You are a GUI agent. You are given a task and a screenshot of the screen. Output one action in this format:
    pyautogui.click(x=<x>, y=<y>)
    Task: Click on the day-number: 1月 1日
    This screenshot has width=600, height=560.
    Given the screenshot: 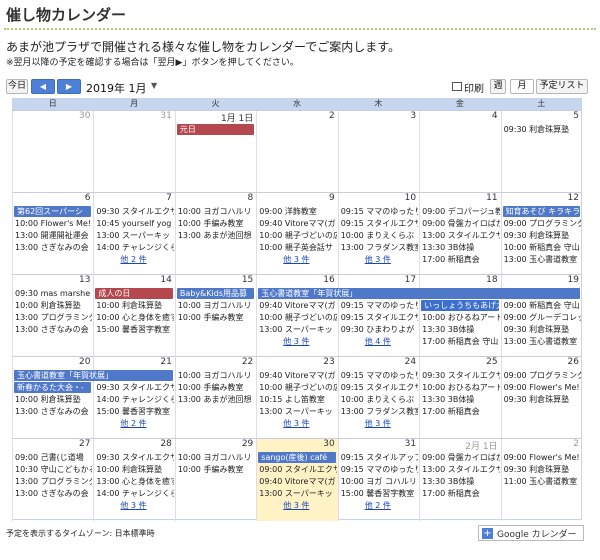 What is the action you would take?
    pyautogui.click(x=237, y=117)
    